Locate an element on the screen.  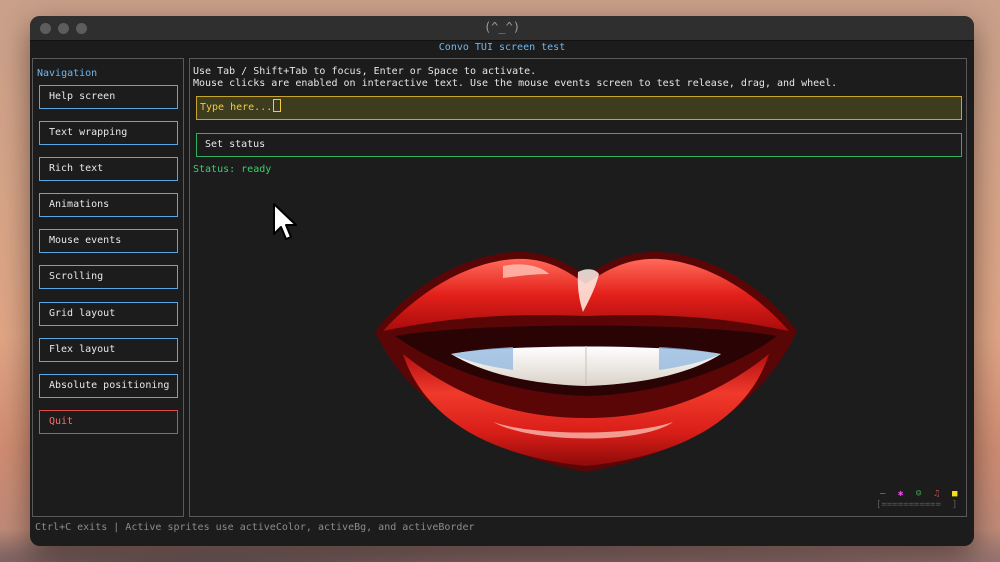
app-header: Convo TUI screen test is located at coordinates (502, 47).